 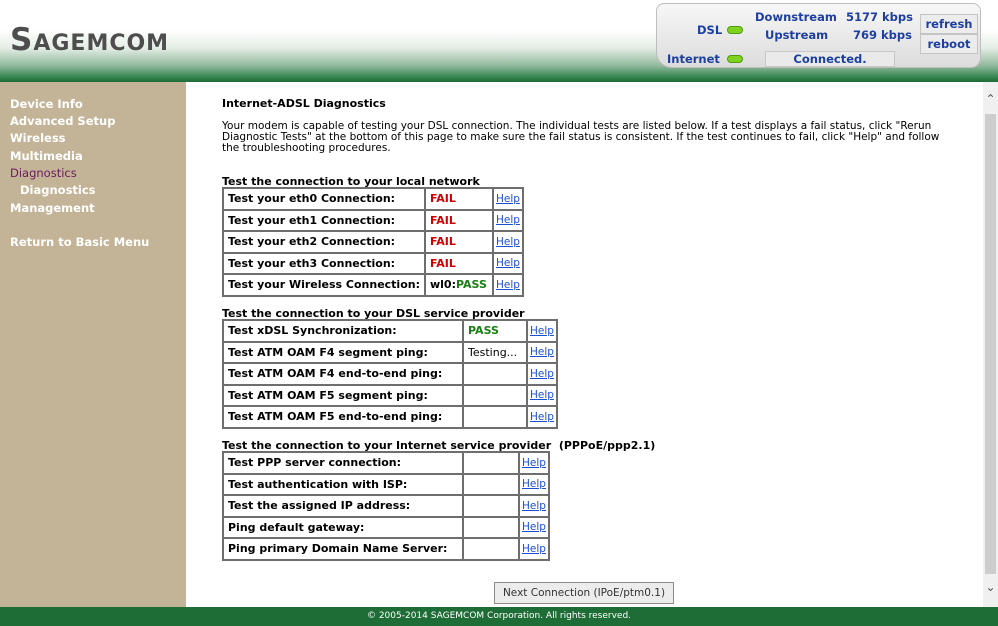 What do you see at coordinates (990, 587) in the screenshot?
I see `scroll-down-arrow-icon: ⌄` at bounding box center [990, 587].